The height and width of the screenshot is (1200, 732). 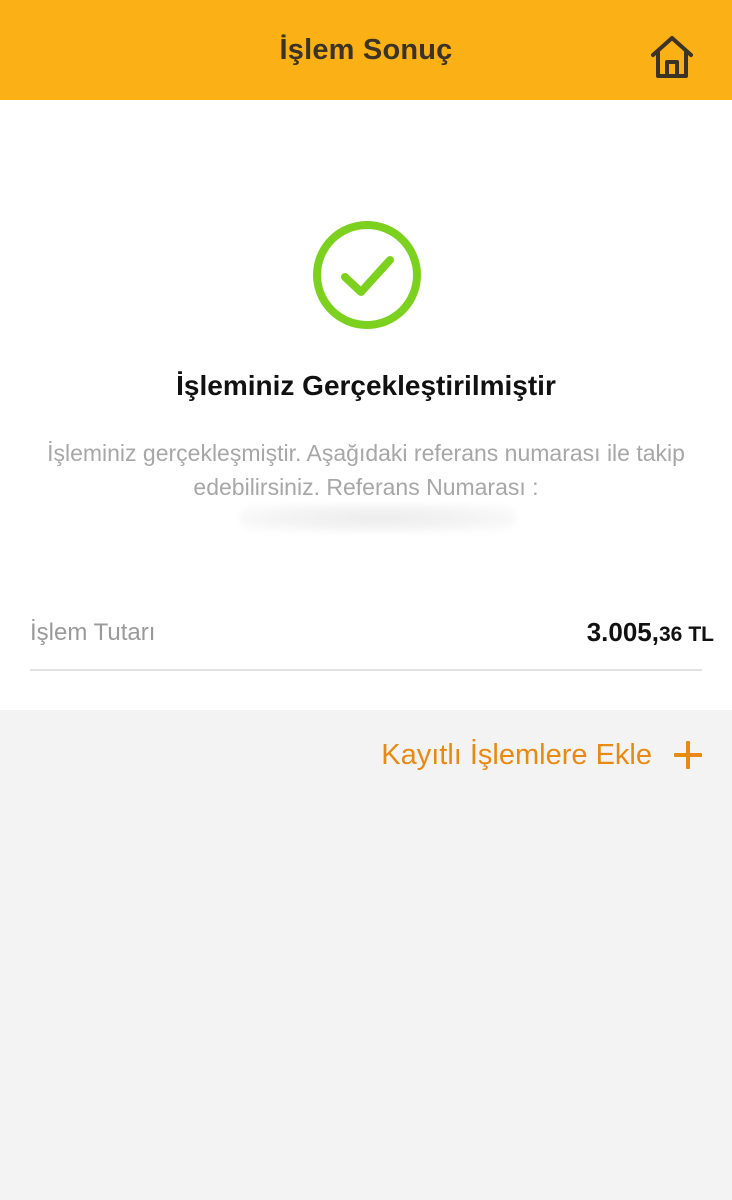 What do you see at coordinates (378, 518) in the screenshot?
I see `reference-number-redacted` at bounding box center [378, 518].